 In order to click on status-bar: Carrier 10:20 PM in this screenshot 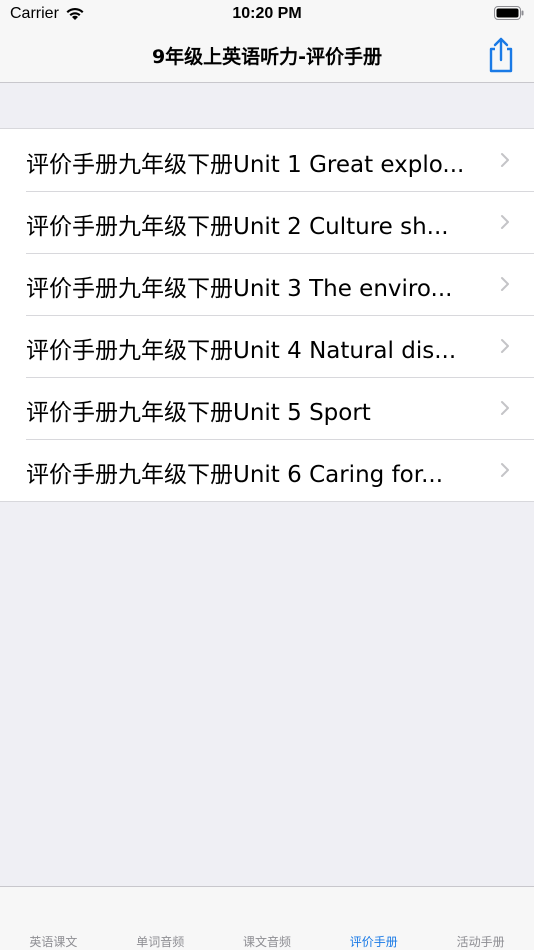, I will do `click(267, 15)`.